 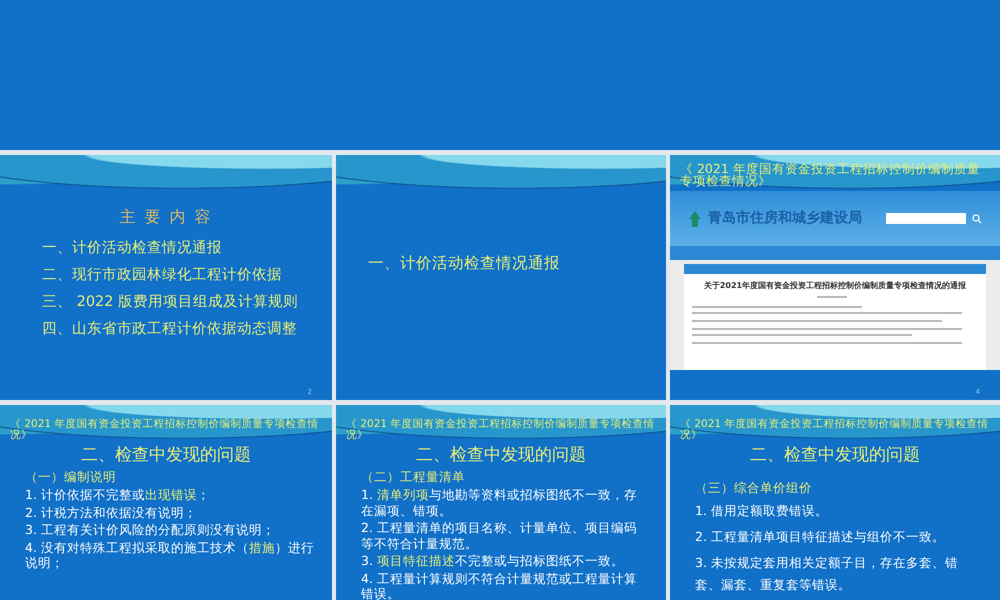 What do you see at coordinates (826, 574) in the screenshot?
I see `issue-item: 3. 未按规定套用相关定额子目，存在多套、错套、漏套、重复套等错误。` at bounding box center [826, 574].